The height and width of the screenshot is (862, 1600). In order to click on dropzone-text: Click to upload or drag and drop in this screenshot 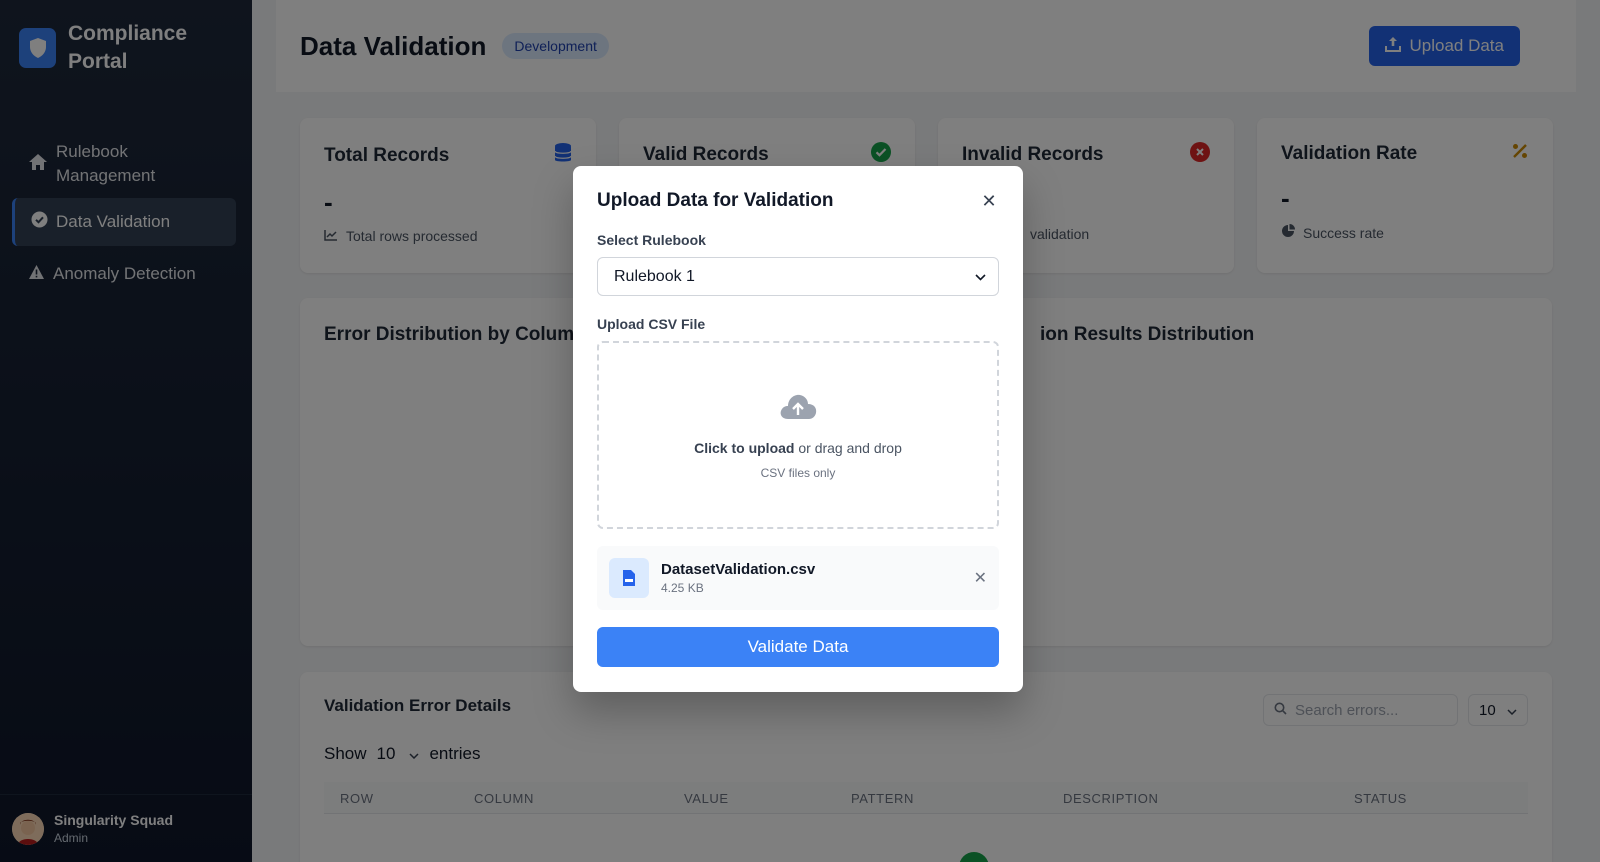, I will do `click(798, 448)`.